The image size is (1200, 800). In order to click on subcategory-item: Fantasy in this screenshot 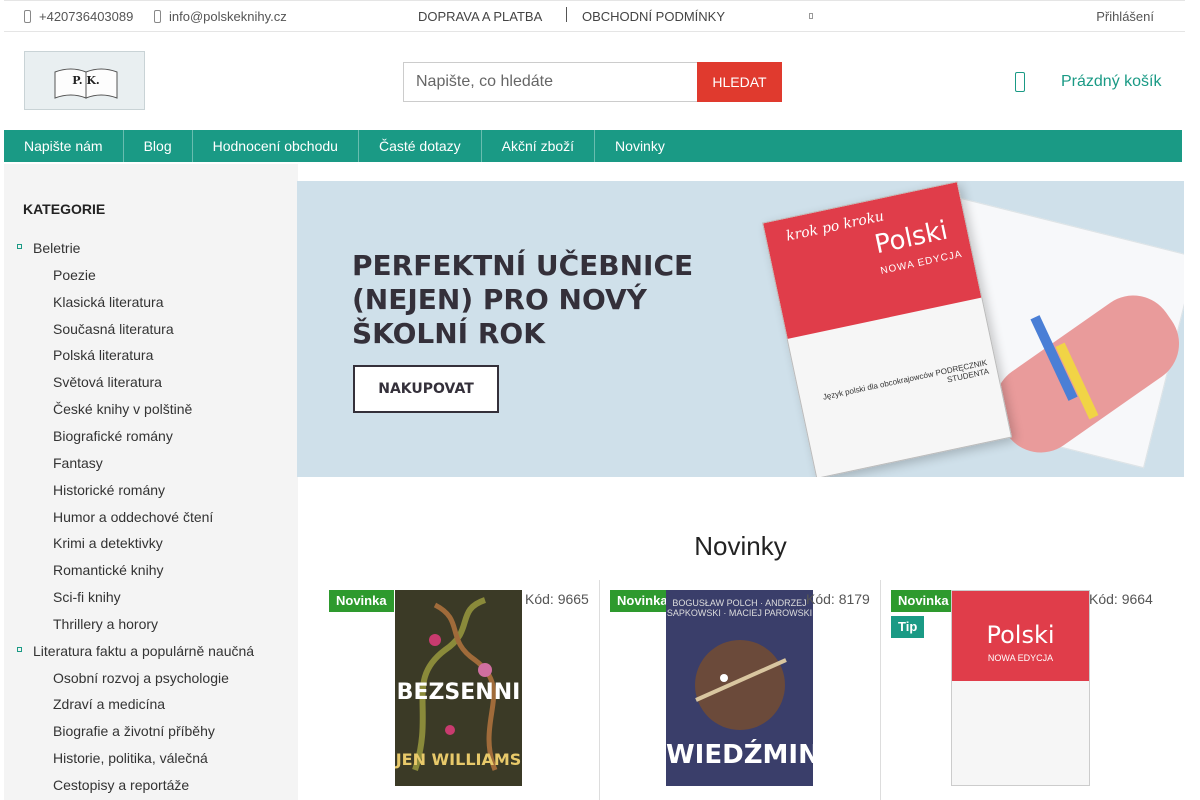, I will do `click(78, 463)`.